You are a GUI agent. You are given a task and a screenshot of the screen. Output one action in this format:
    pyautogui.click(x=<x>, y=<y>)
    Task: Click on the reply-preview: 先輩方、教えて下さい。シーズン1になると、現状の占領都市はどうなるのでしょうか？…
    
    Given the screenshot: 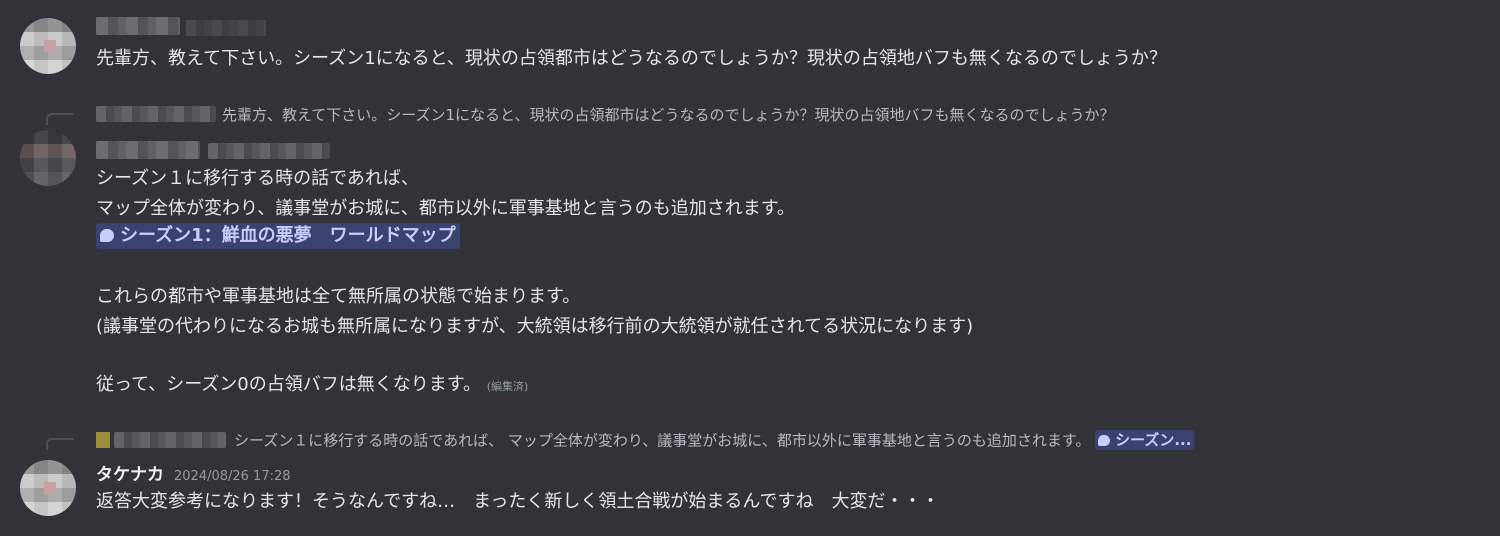 What is the action you would take?
    pyautogui.click(x=668, y=115)
    